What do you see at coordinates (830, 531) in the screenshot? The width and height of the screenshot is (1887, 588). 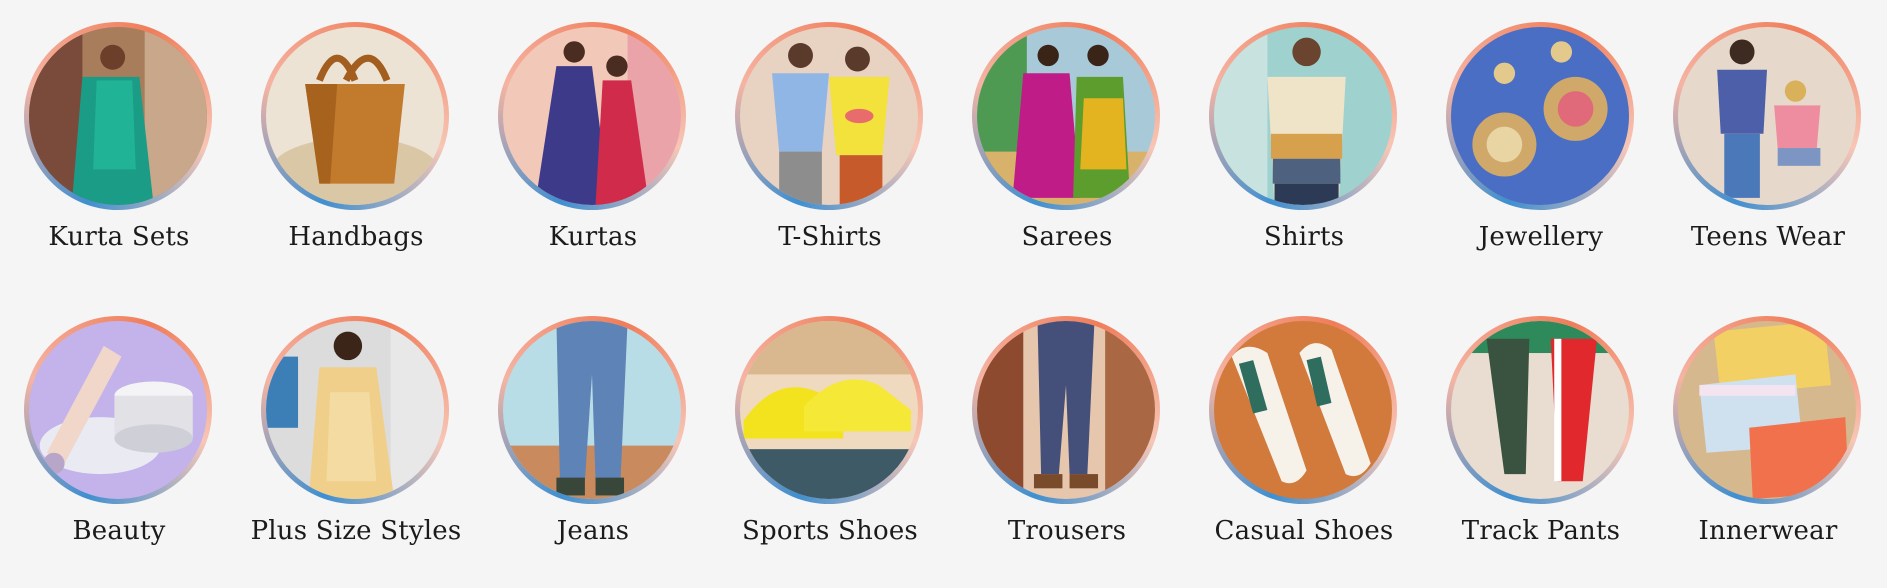 I see `category-label: Sports Shoes` at bounding box center [830, 531].